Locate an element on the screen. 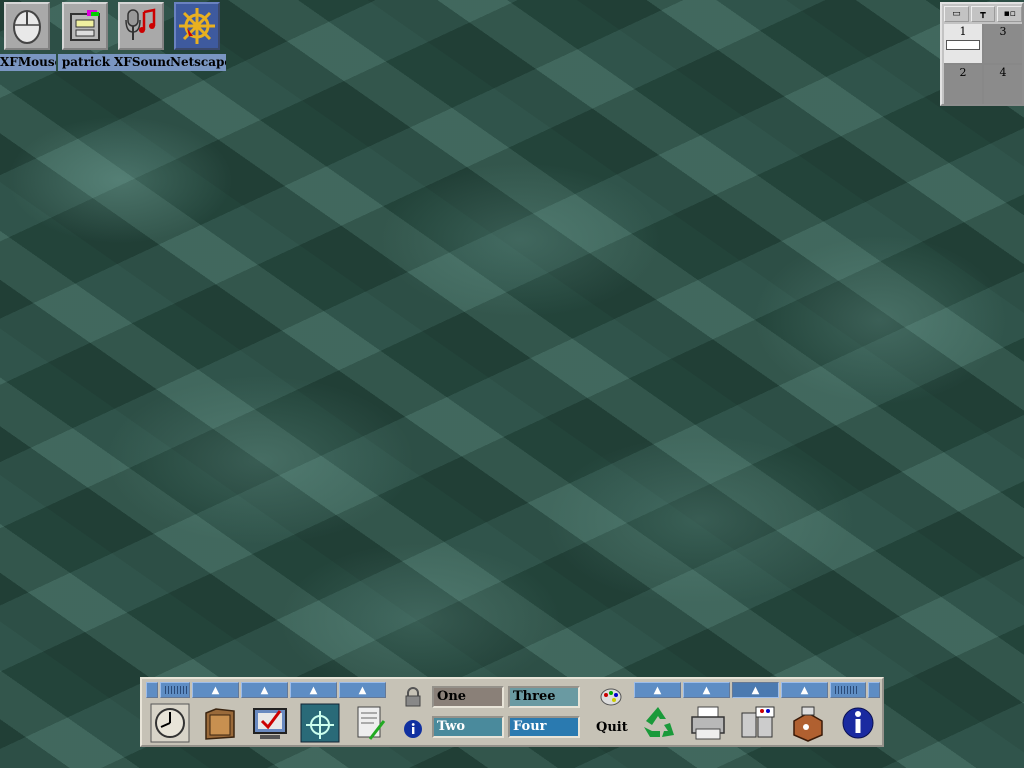  files-launcher is located at coordinates (220, 723).